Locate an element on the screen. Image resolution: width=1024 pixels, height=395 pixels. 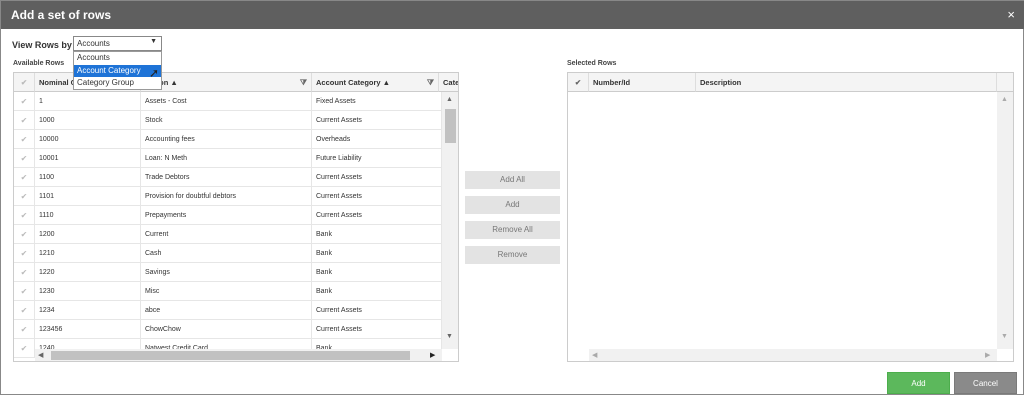
available-rows-label: Available Rows is located at coordinates (39, 63).